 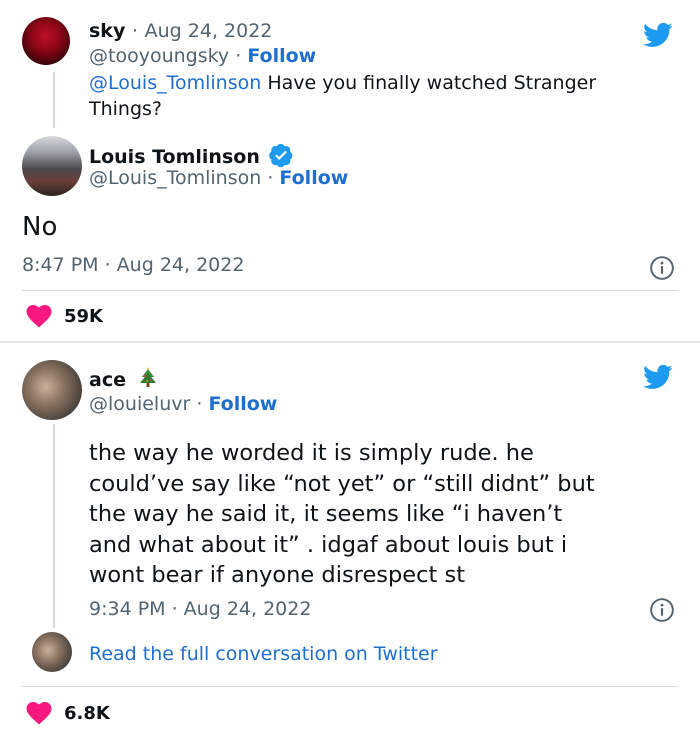 What do you see at coordinates (174, 157) in the screenshot?
I see `main-author-name: Louis Tomlinson` at bounding box center [174, 157].